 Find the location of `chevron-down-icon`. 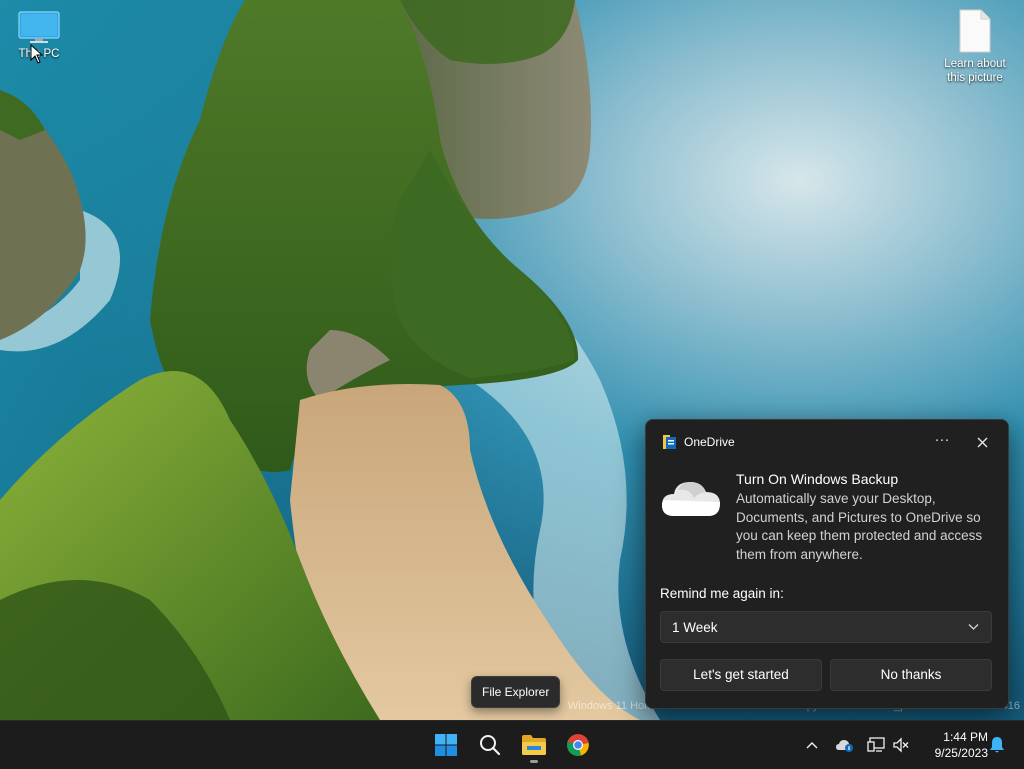

chevron-down-icon is located at coordinates (973, 627).